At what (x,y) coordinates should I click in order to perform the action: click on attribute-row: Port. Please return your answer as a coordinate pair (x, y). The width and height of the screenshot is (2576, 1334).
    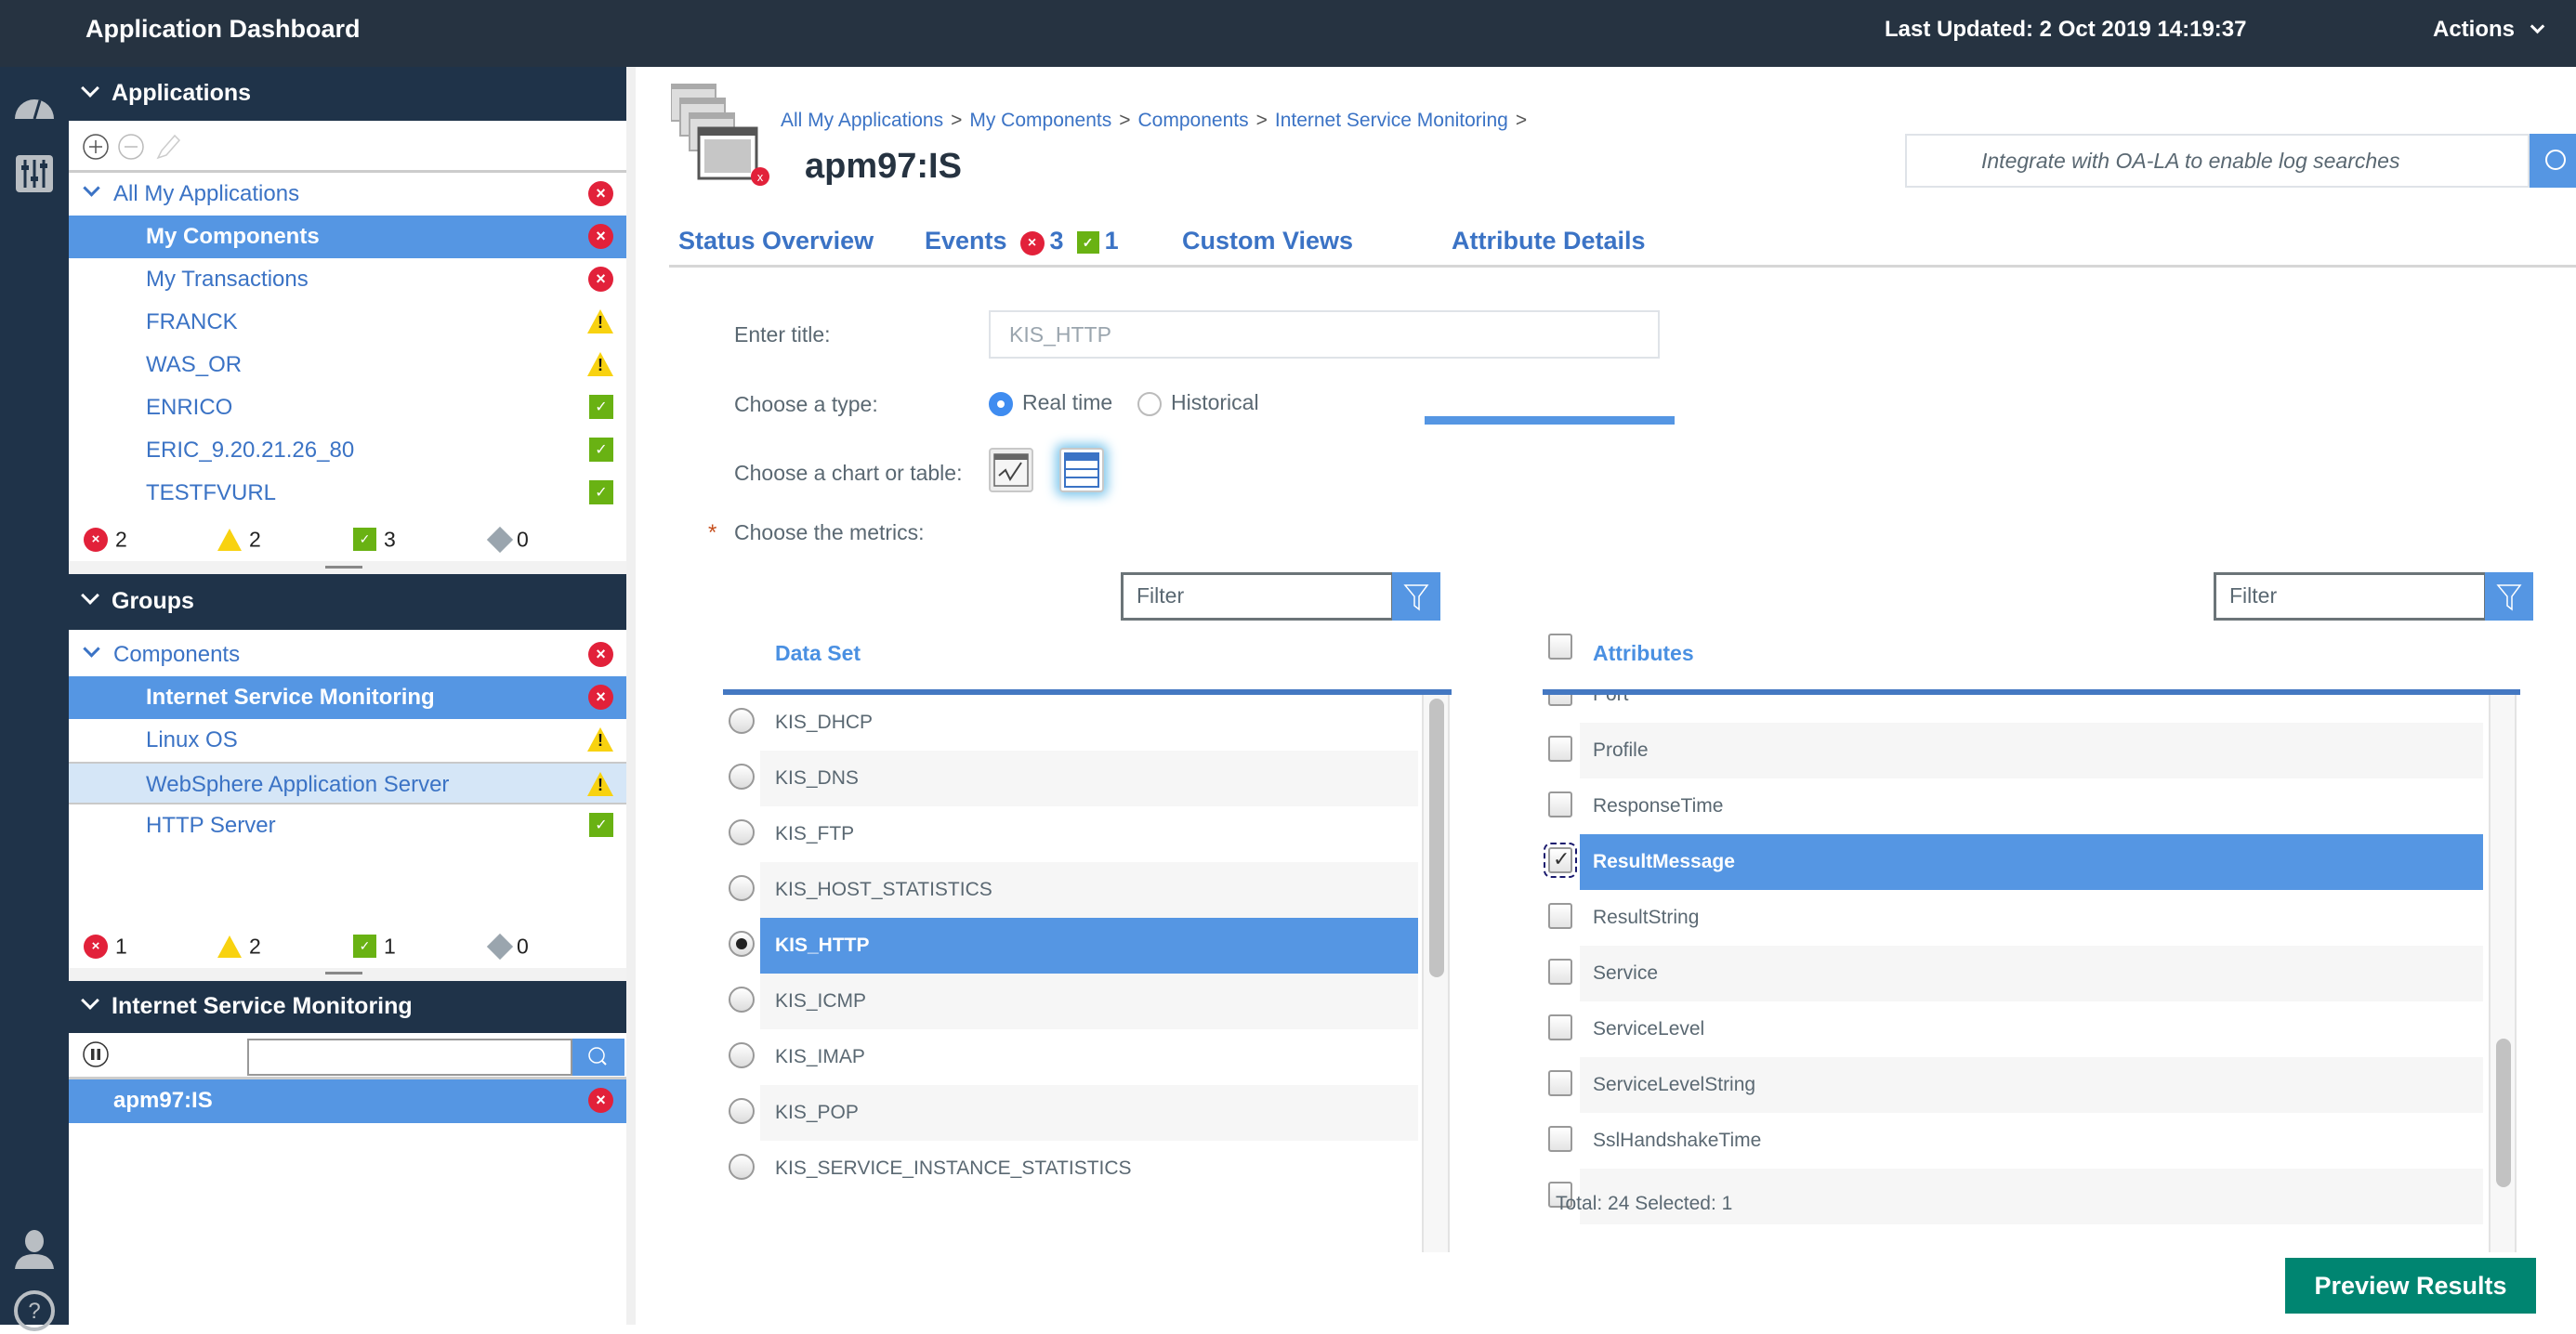
    Looking at the image, I should click on (2031, 709).